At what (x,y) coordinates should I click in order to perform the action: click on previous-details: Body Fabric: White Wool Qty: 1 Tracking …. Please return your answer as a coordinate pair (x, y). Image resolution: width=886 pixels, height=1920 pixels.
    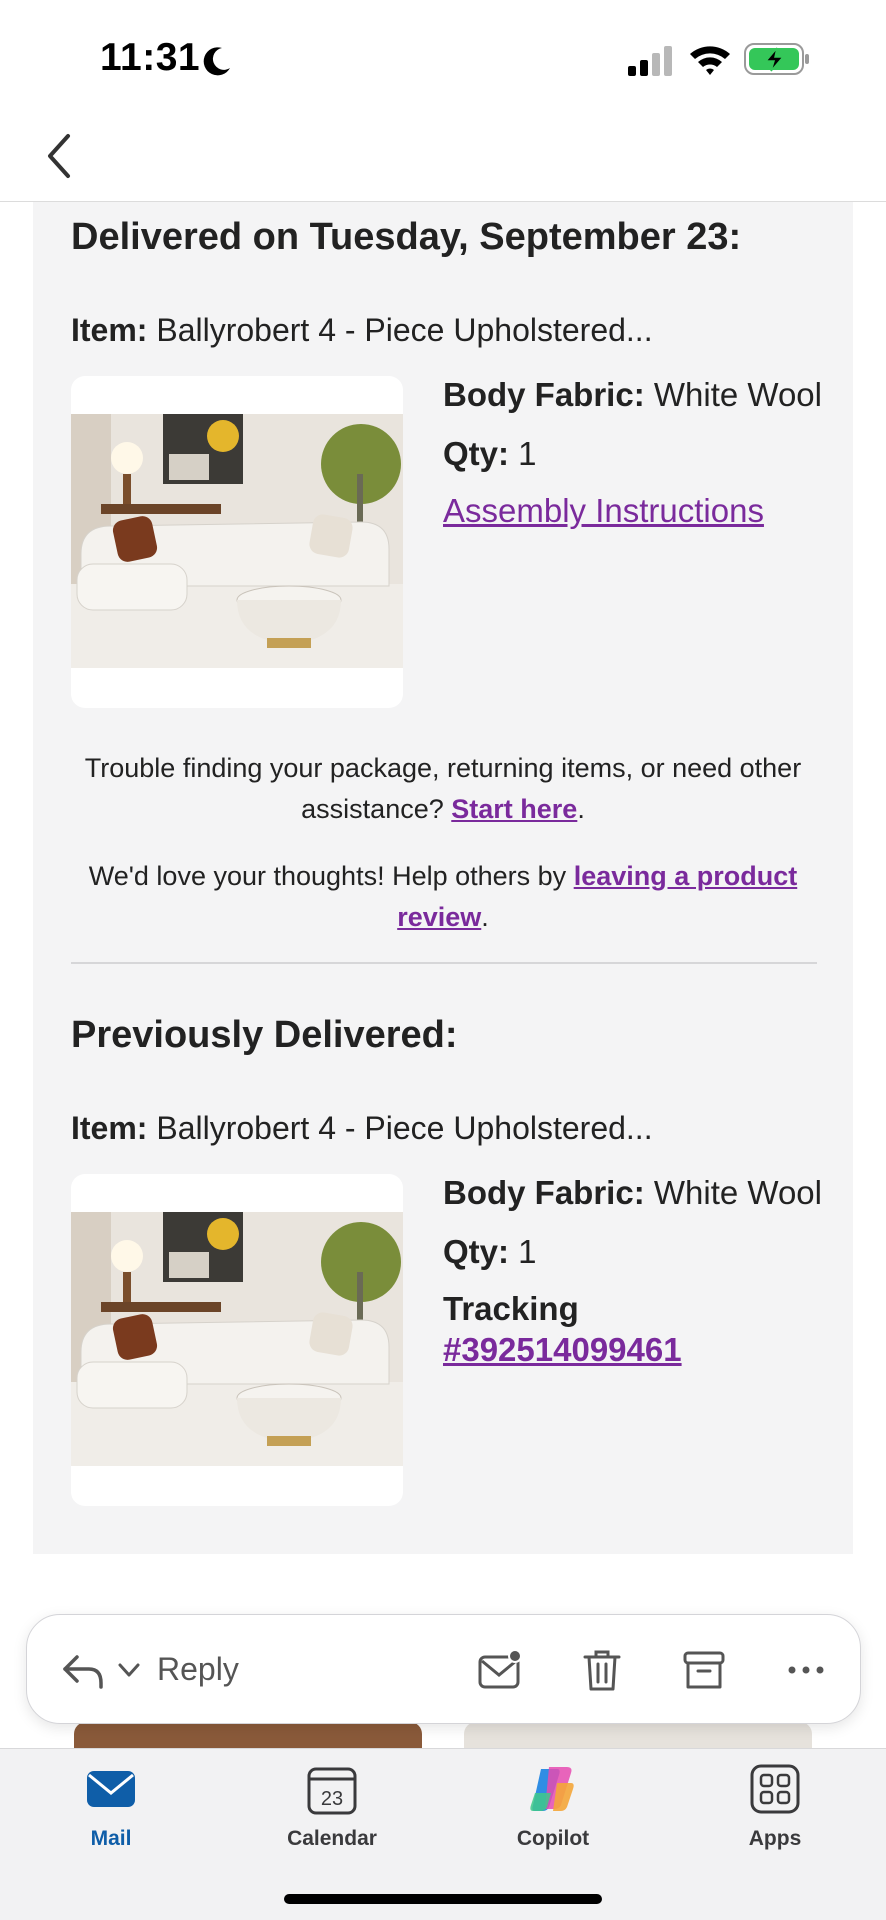
    Looking at the image, I should click on (633, 1271).